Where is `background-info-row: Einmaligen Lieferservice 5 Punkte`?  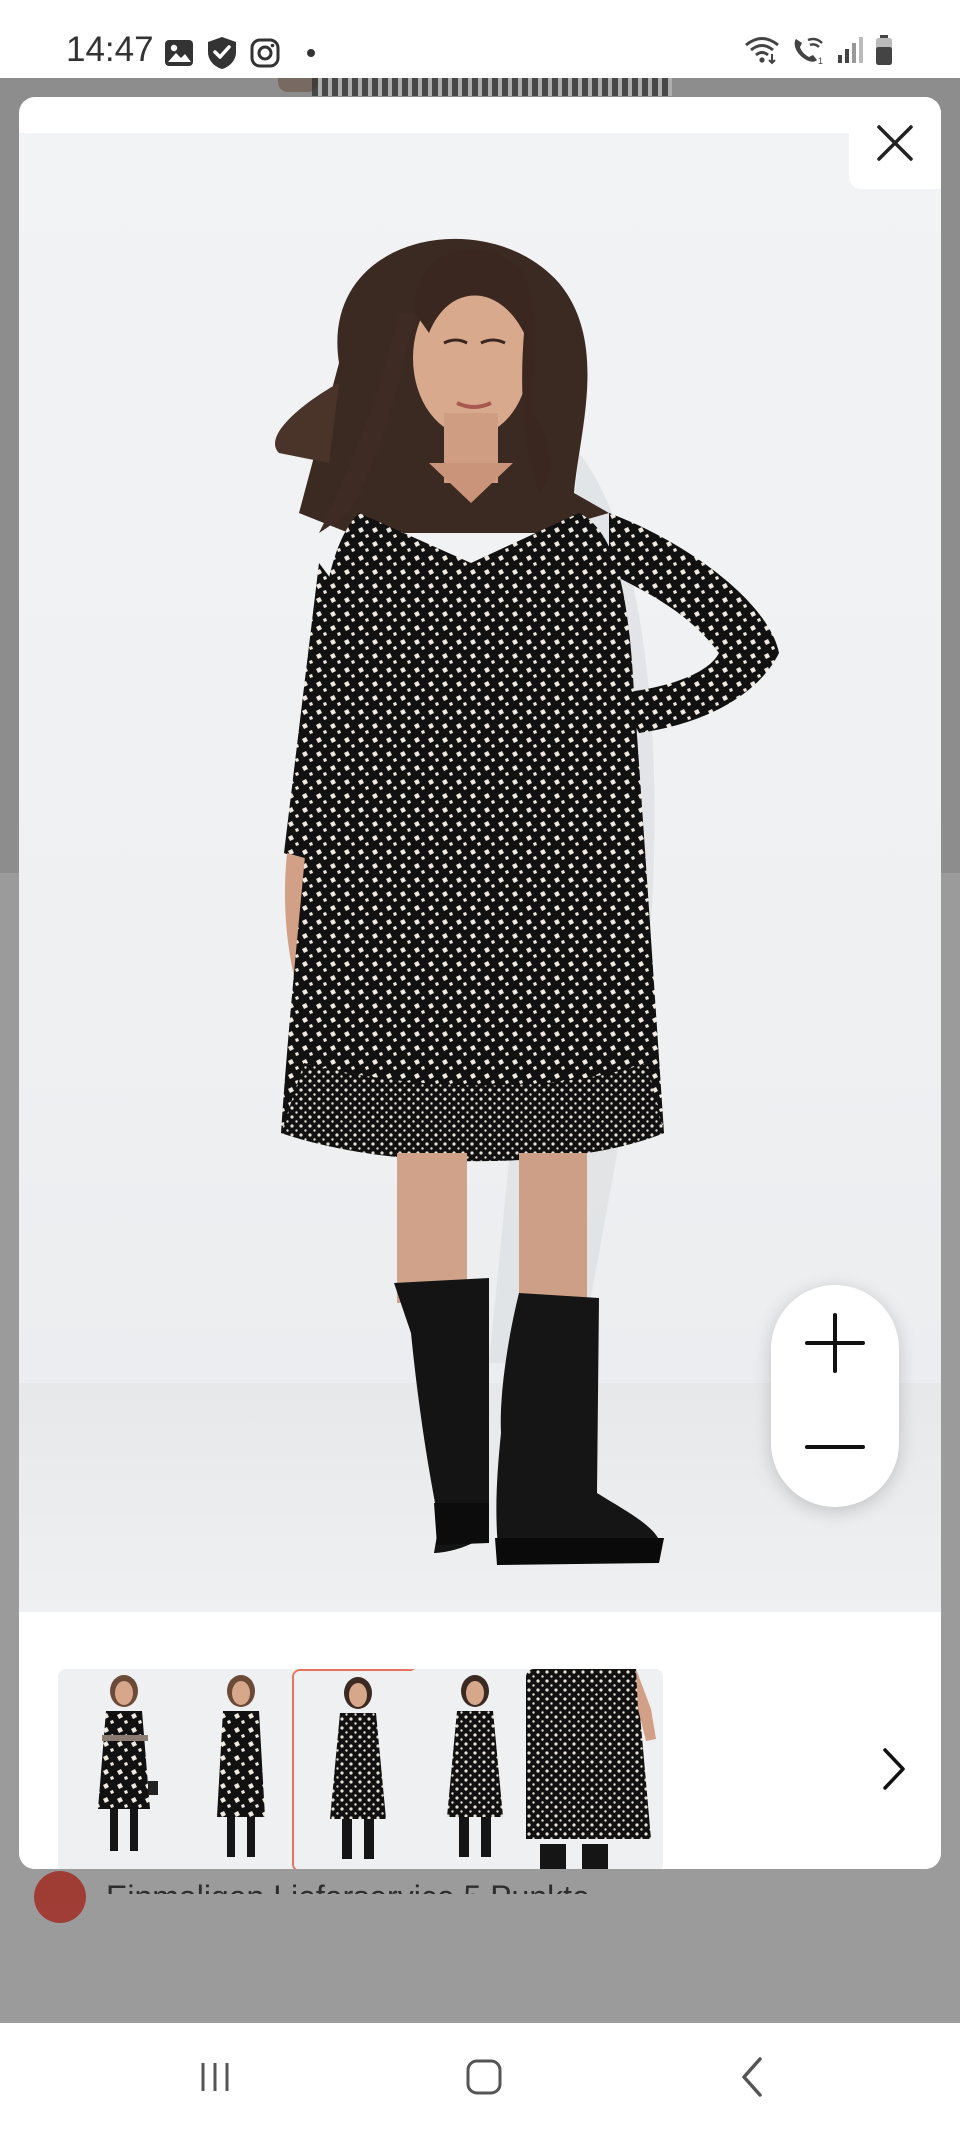
background-info-row: Einmaligen Lieferservice 5 Punkte is located at coordinates (312, 1897).